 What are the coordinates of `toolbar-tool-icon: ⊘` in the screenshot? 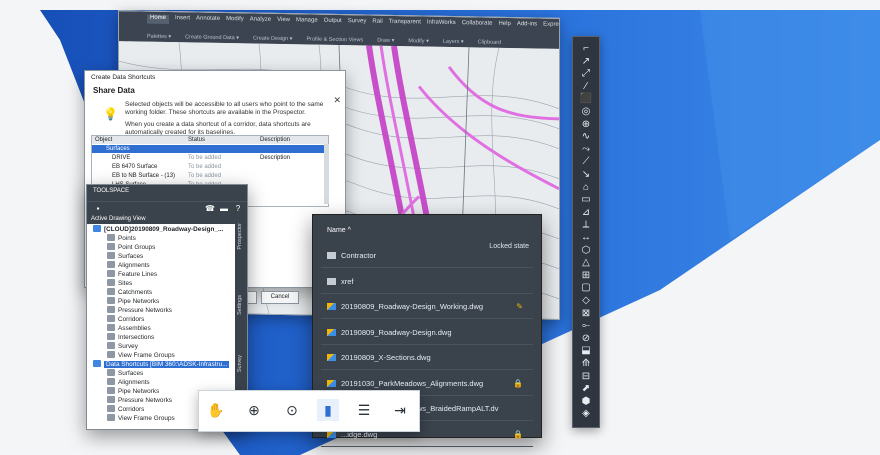 It's located at (586, 339).